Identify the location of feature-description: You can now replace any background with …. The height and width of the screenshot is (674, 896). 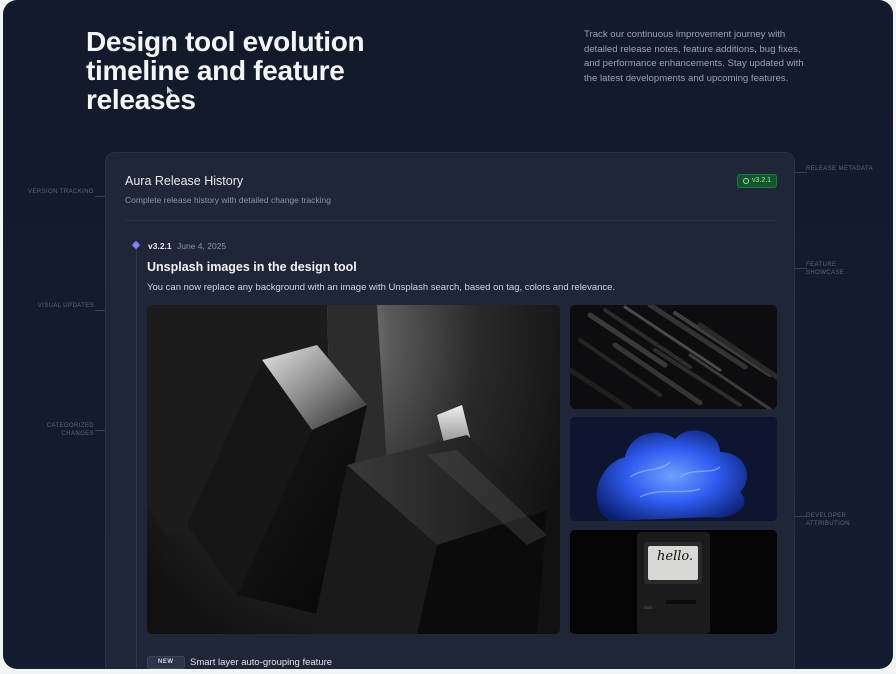
(381, 287).